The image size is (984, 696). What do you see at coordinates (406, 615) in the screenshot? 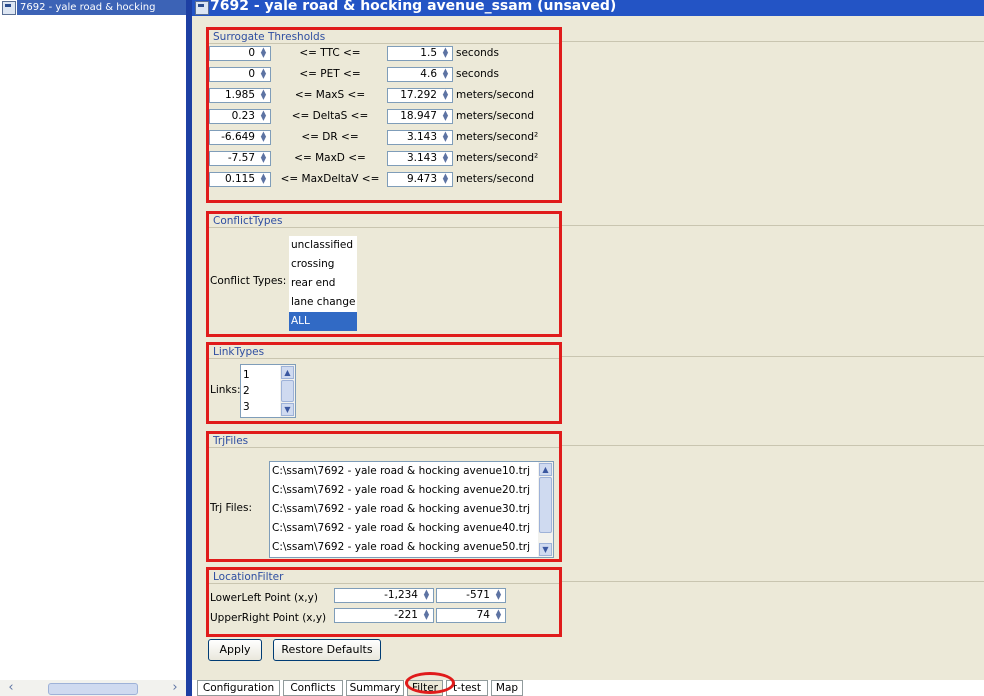
I see `value: -221` at bounding box center [406, 615].